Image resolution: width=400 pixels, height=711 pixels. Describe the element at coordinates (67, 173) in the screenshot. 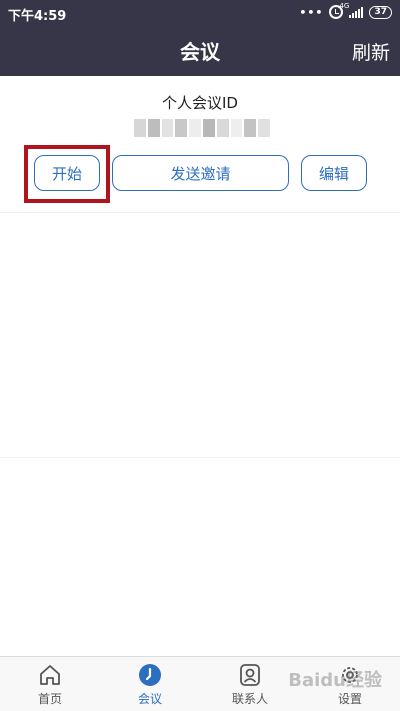

I see `start-button: 开始` at that location.